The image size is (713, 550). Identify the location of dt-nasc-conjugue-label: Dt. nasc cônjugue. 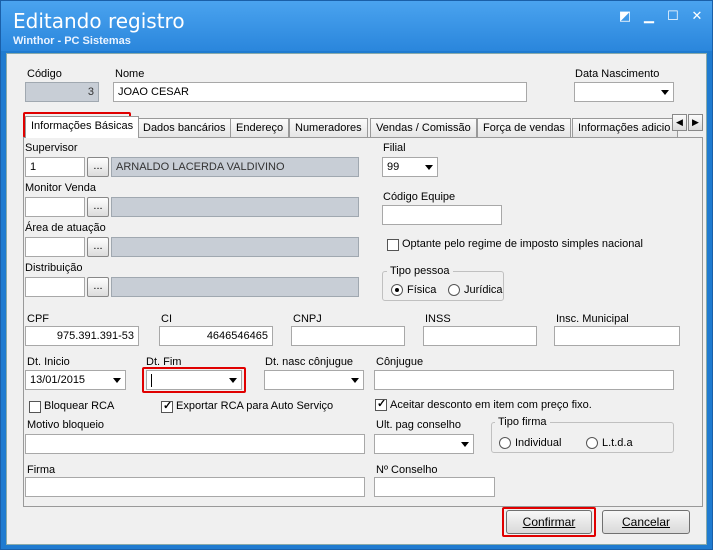
(309, 362).